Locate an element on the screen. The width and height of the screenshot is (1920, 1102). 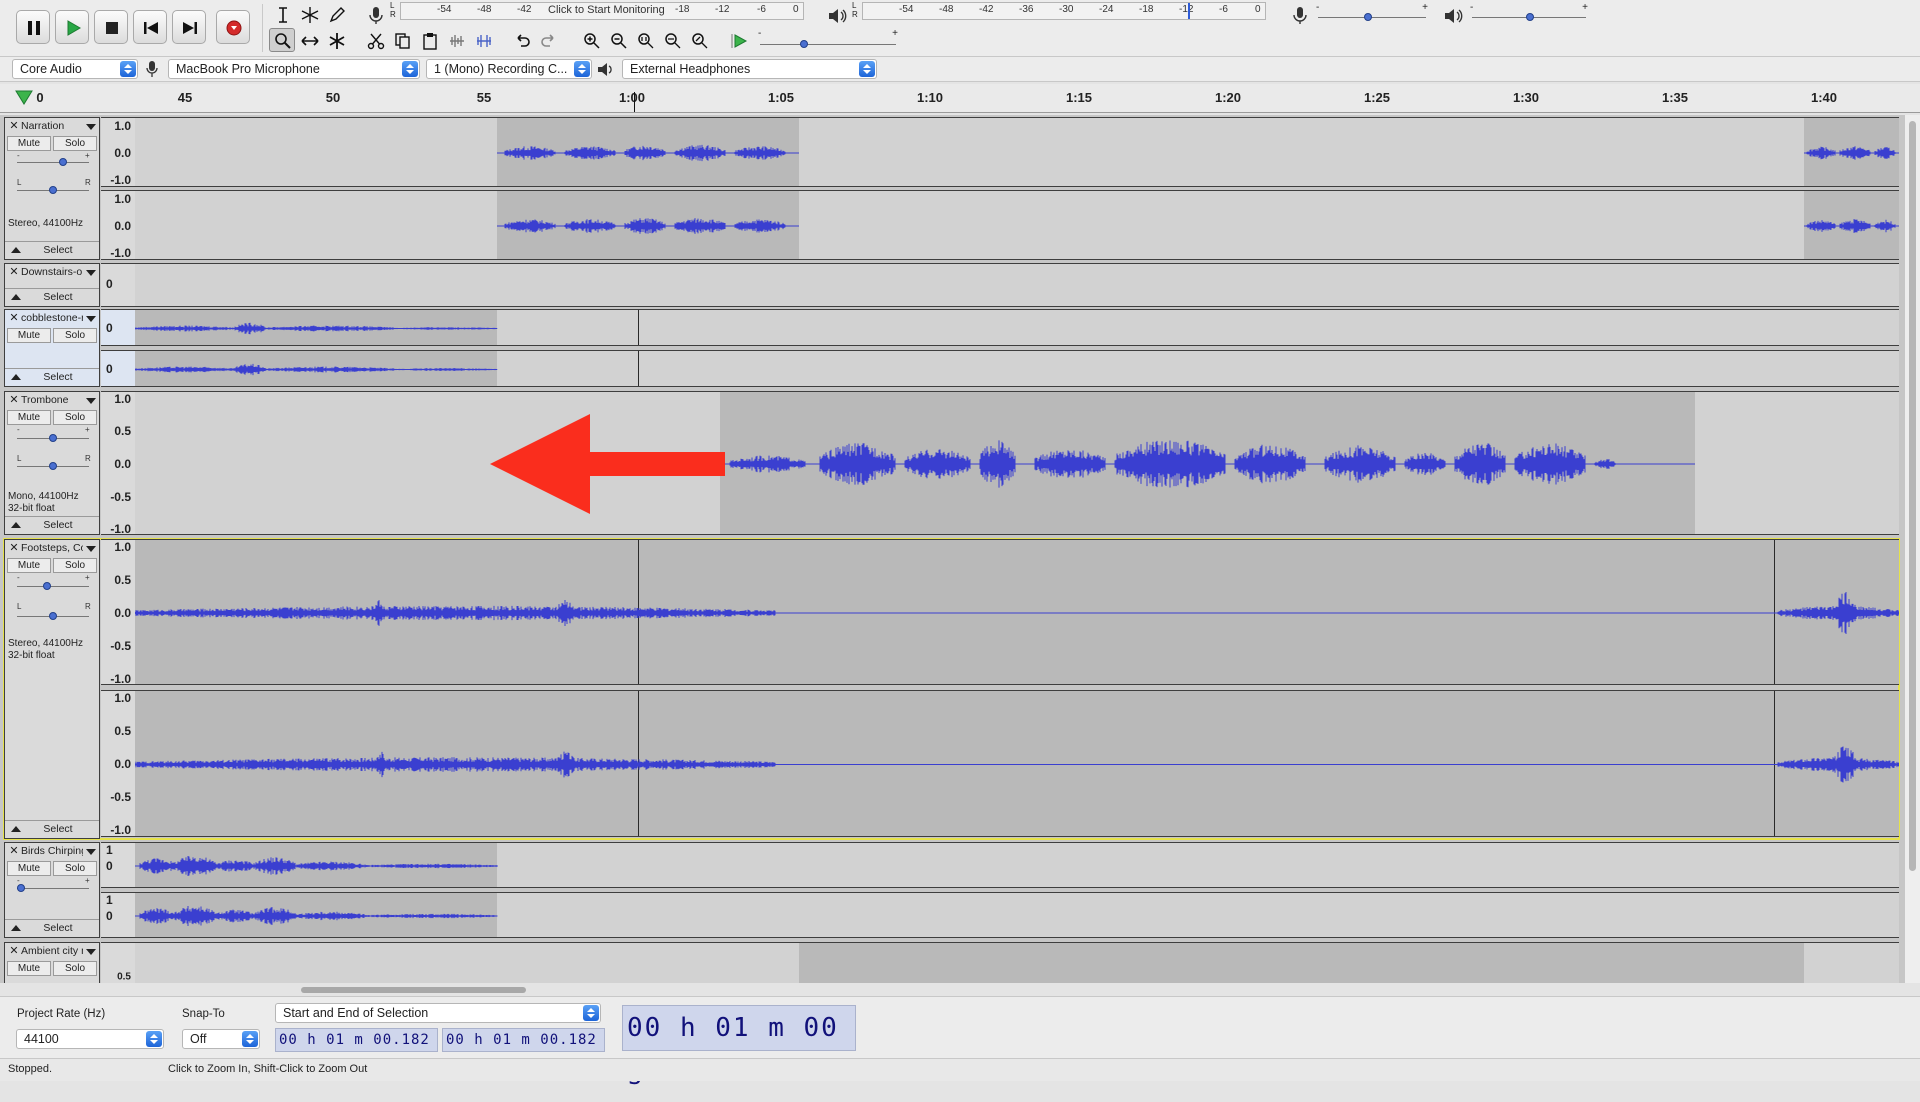
track-control-panel: ✕ Downstairs-o Select is located at coordinates (52, 285).